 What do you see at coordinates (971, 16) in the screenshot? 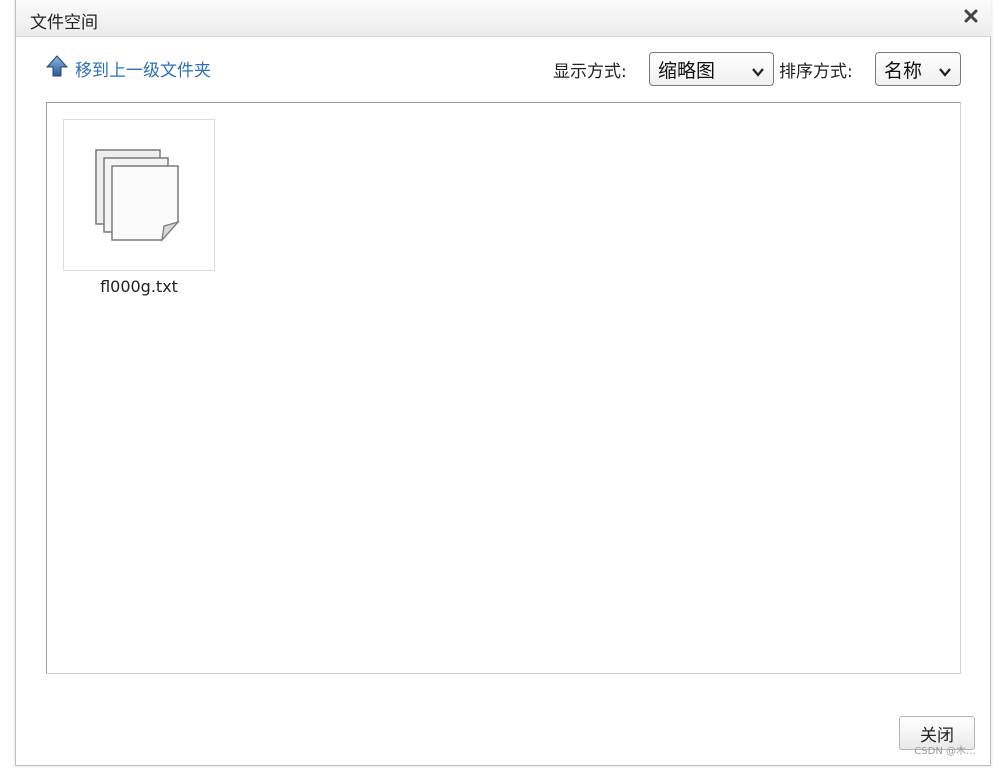
I see `close-icon` at bounding box center [971, 16].